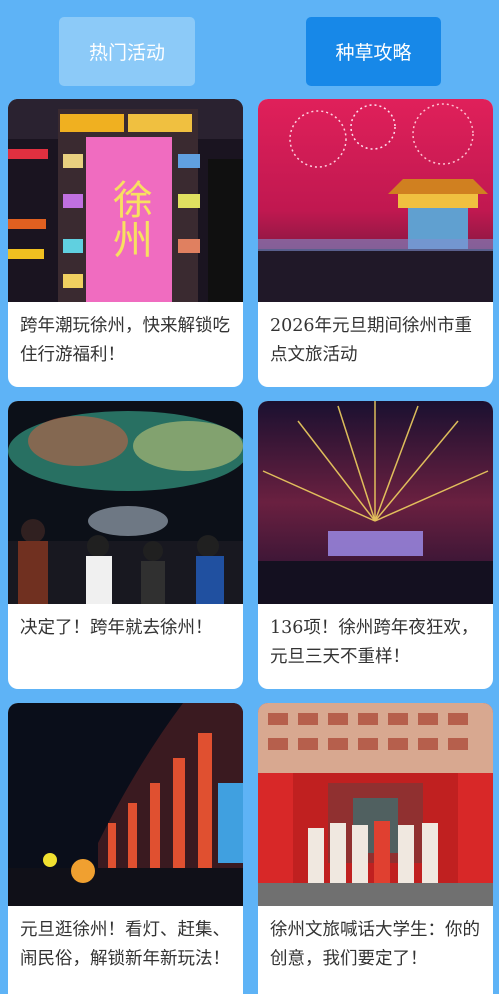 This screenshot has height=994, width=499. What do you see at coordinates (129, 219) in the screenshot?
I see `image-caption: 徐州` at bounding box center [129, 219].